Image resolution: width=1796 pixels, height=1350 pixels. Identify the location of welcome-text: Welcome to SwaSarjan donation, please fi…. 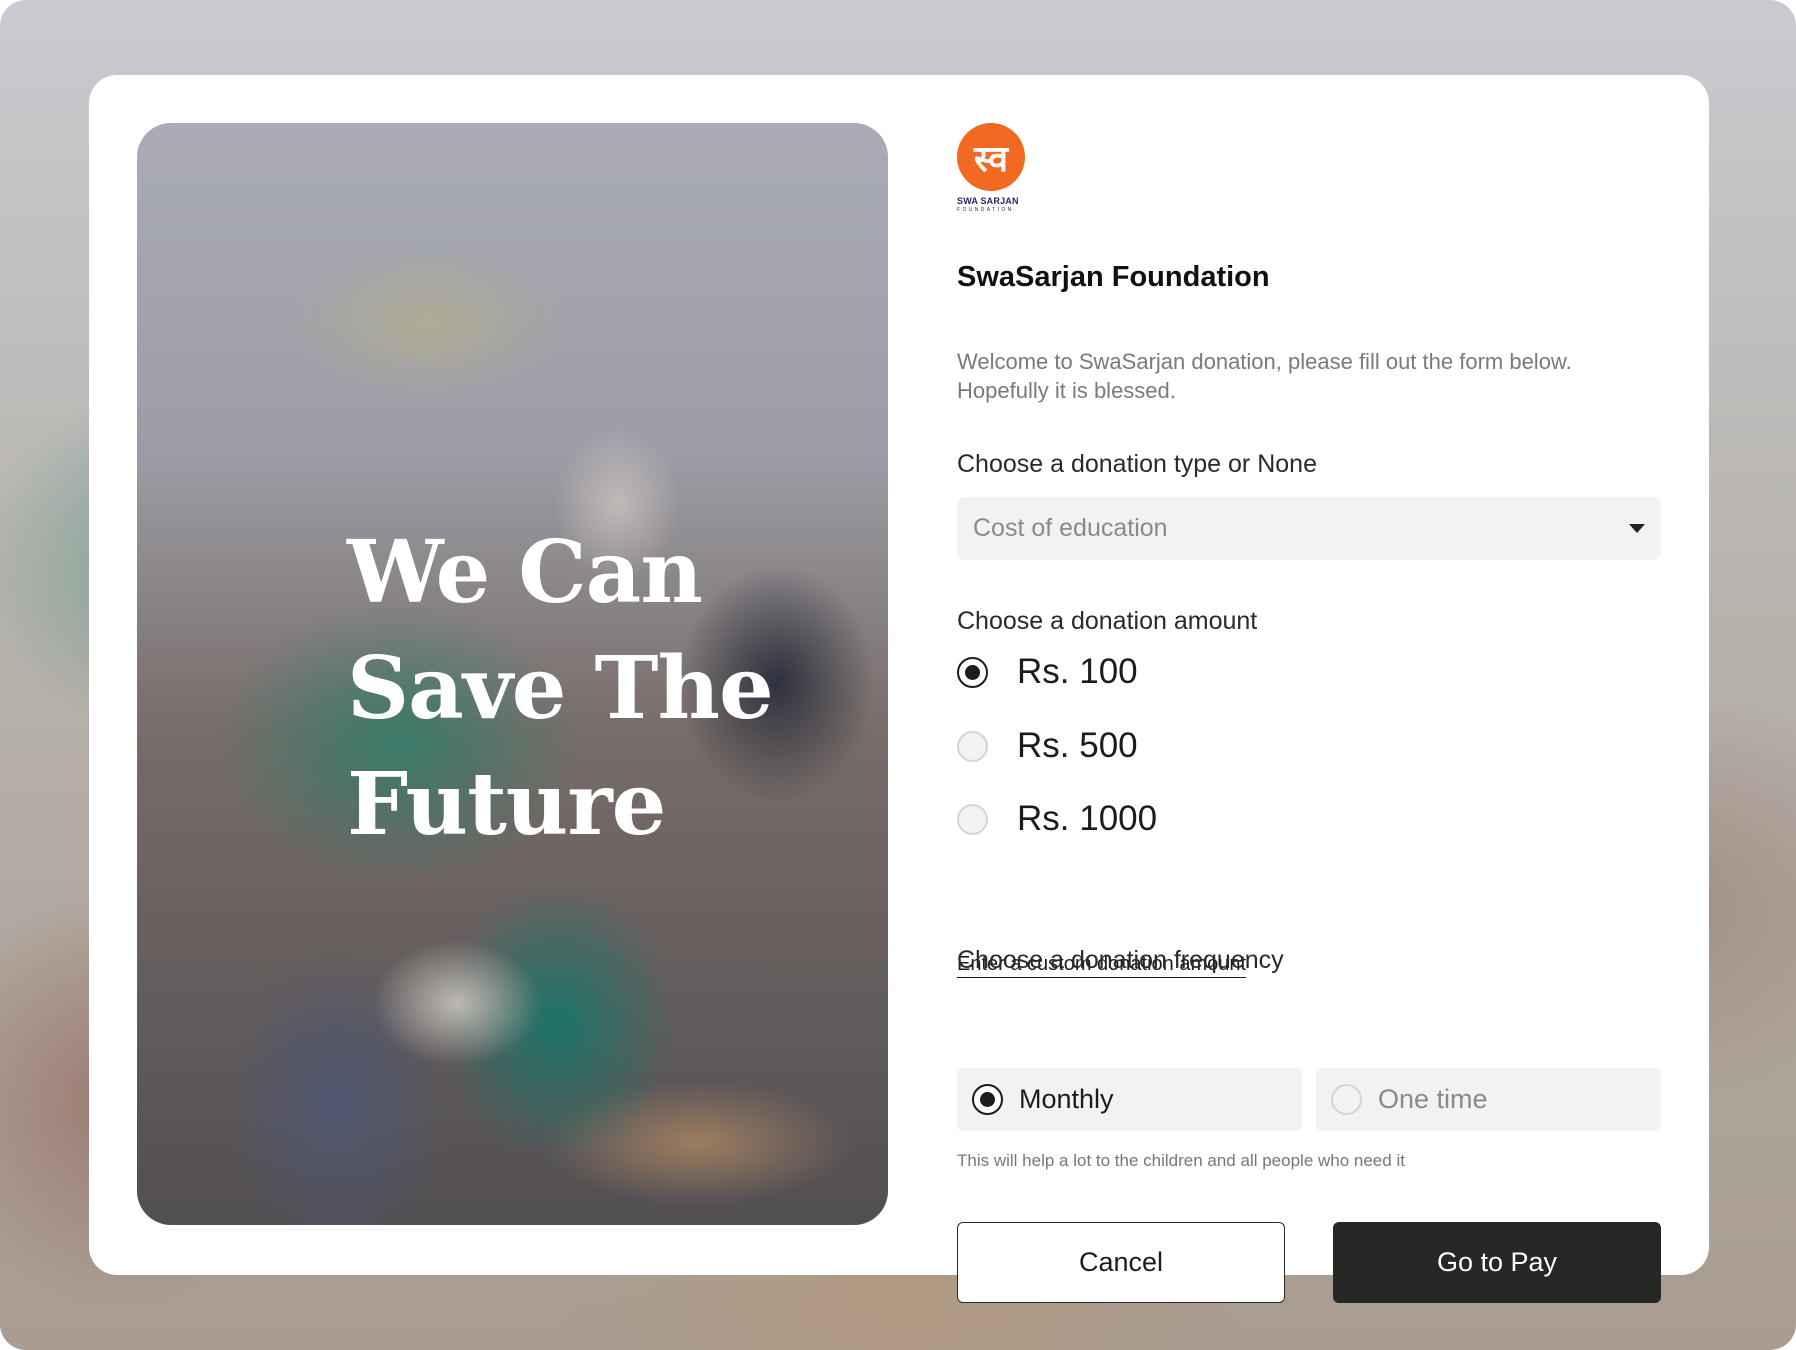
(1264, 376).